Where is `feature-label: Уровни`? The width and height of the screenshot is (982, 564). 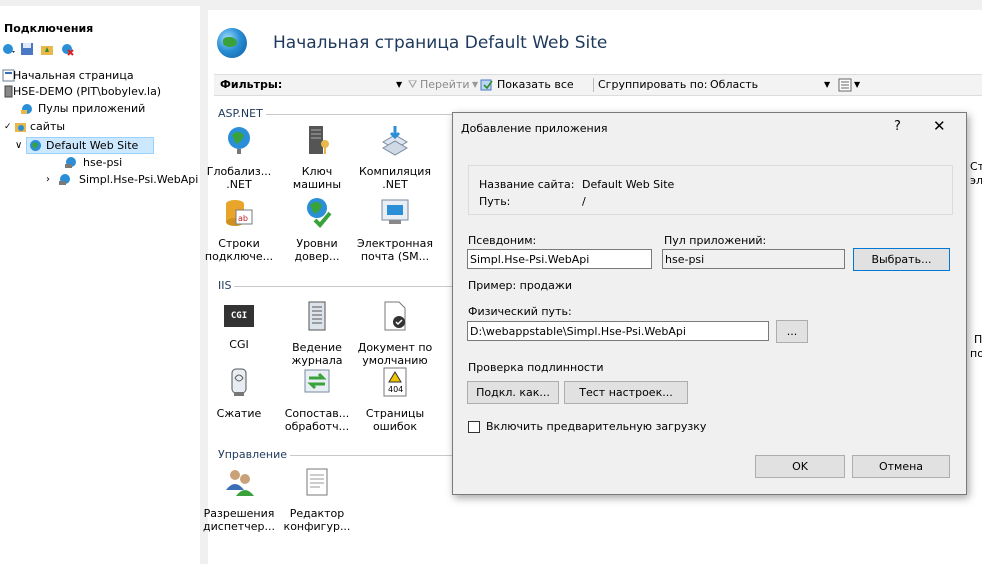
feature-label: Уровни is located at coordinates (317, 243).